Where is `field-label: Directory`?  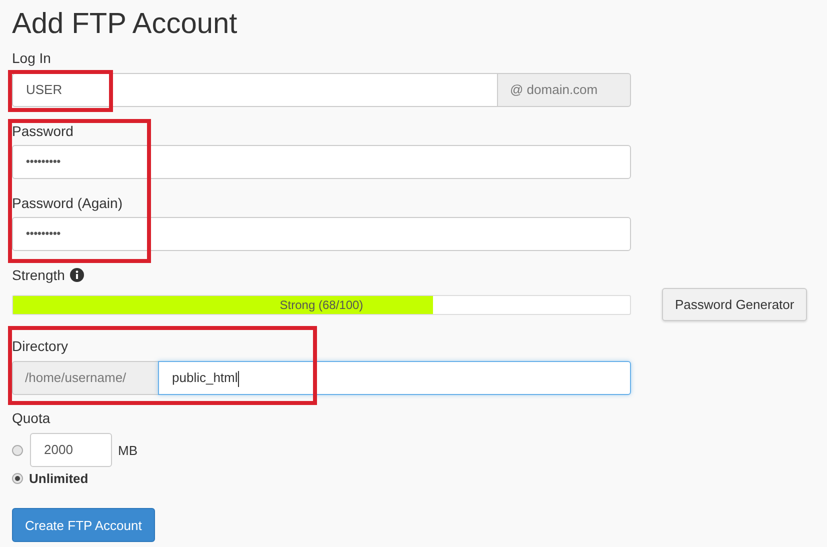
field-label: Directory is located at coordinates (41, 346).